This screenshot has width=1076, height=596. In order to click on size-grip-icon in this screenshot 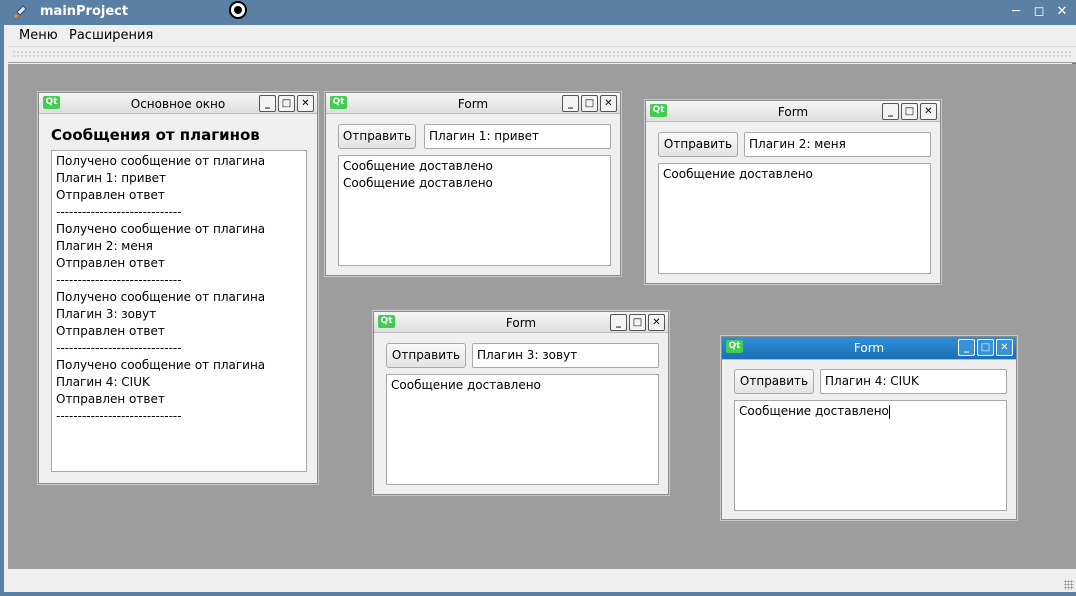, I will do `click(1069, 585)`.